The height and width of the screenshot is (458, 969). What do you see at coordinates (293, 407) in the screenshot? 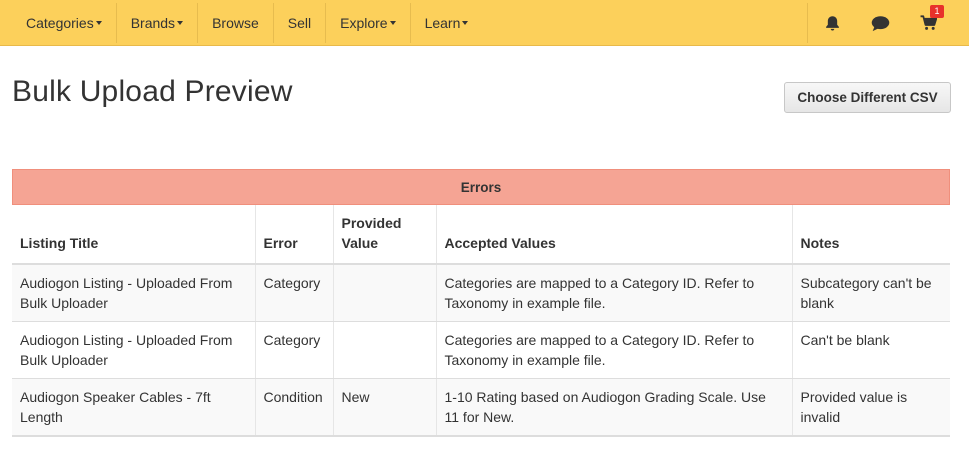
I see `cell-error: Condition` at bounding box center [293, 407].